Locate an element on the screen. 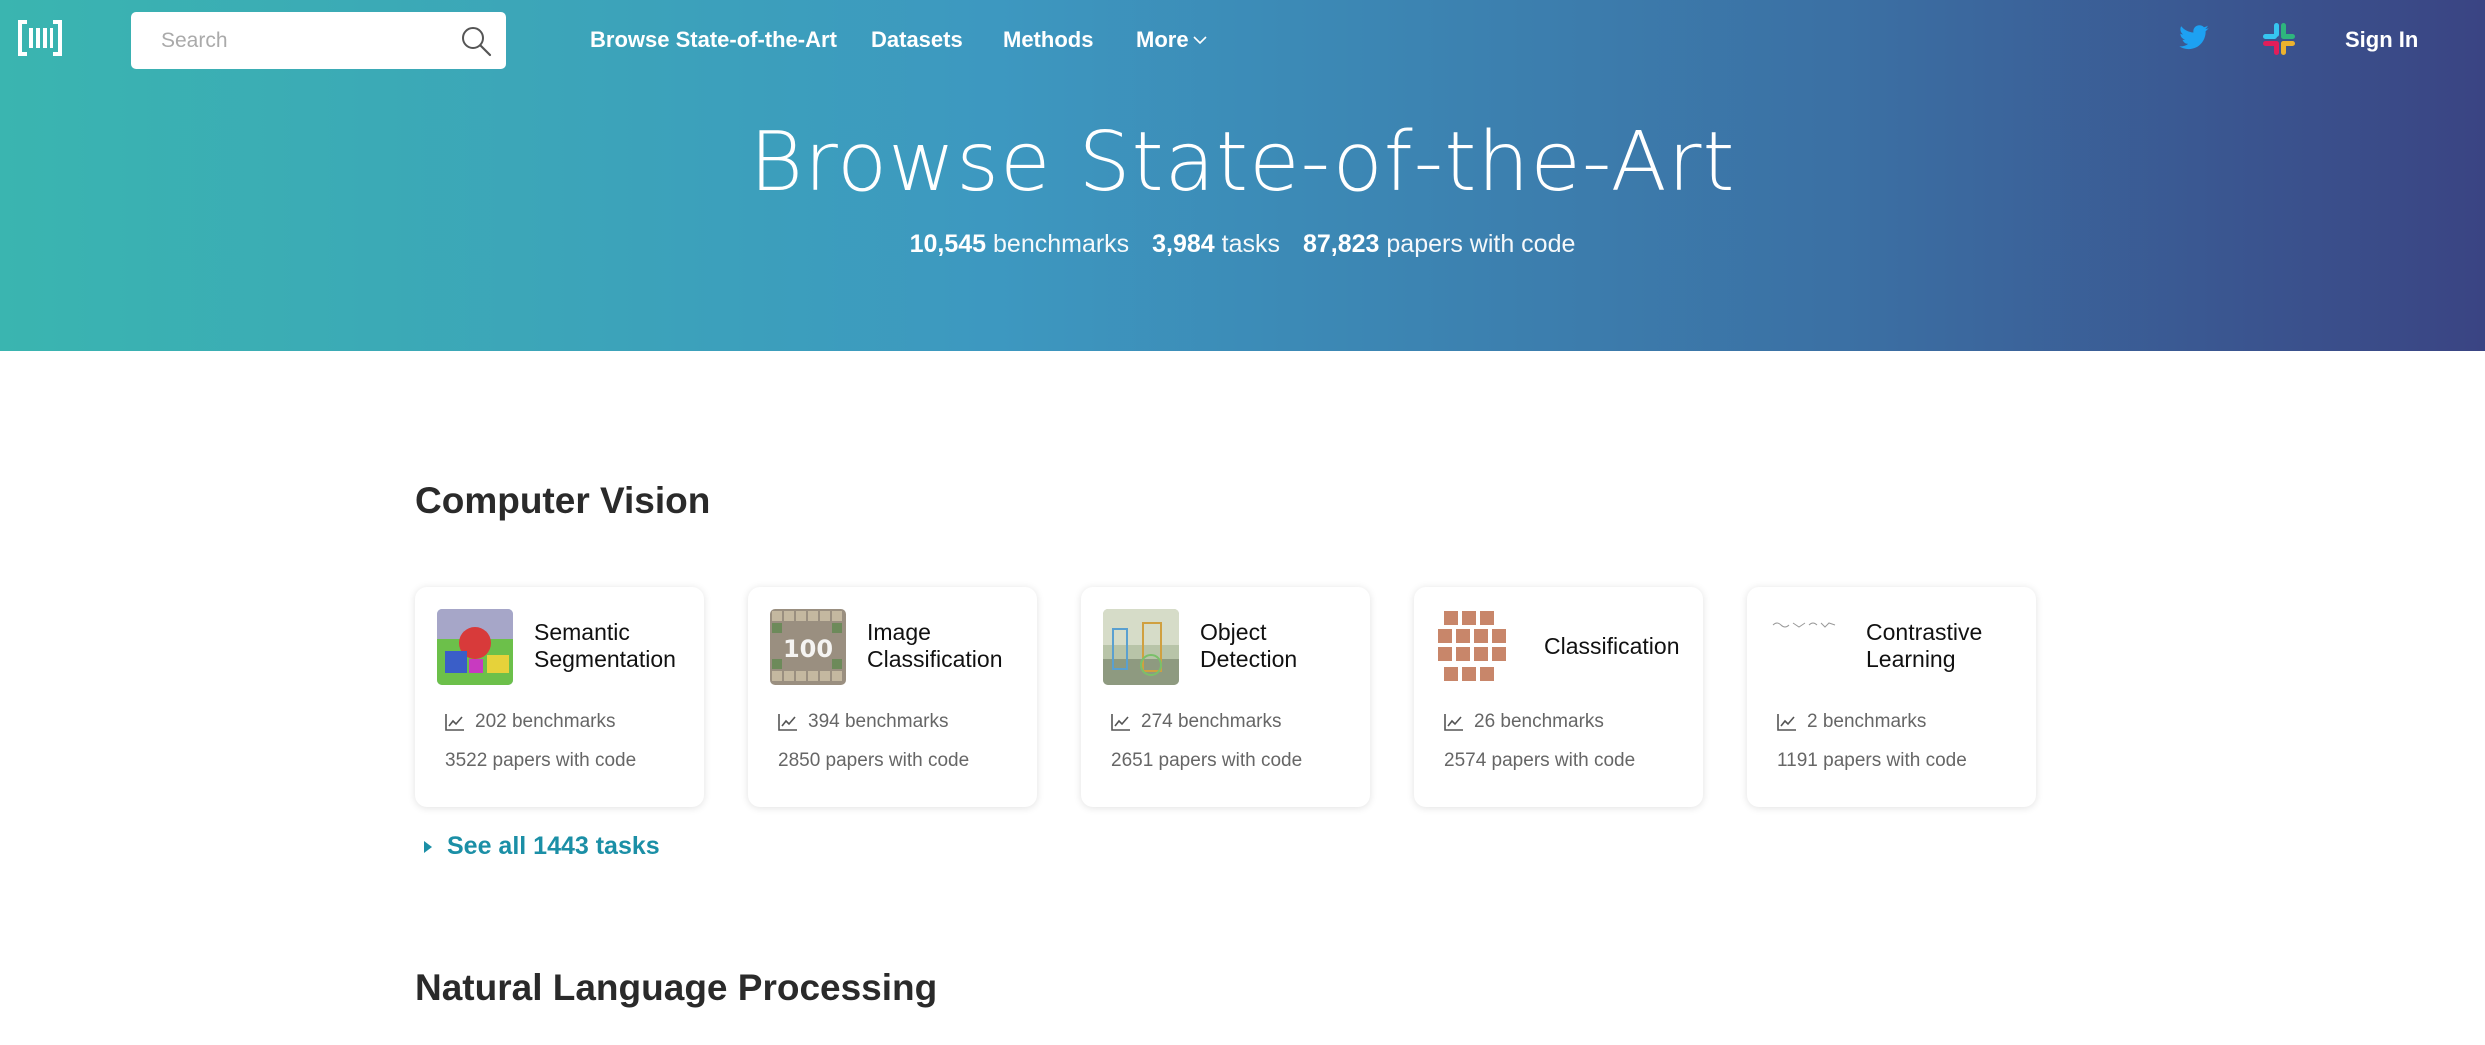 The image size is (2485, 1045). task-benchmarks: 202 benchmarks is located at coordinates (530, 722).